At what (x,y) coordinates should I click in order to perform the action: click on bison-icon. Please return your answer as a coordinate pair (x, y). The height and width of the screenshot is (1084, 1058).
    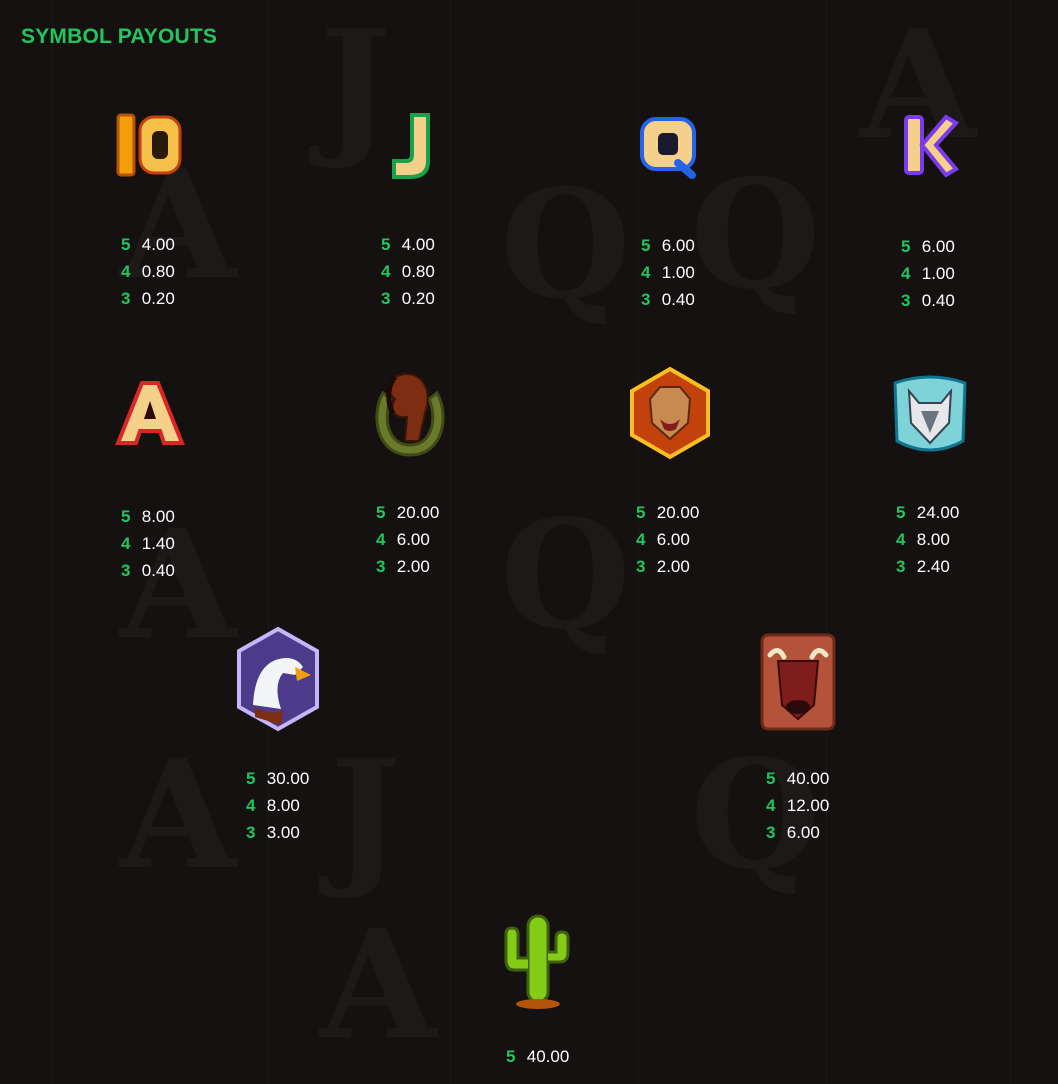
    Looking at the image, I should click on (798, 680).